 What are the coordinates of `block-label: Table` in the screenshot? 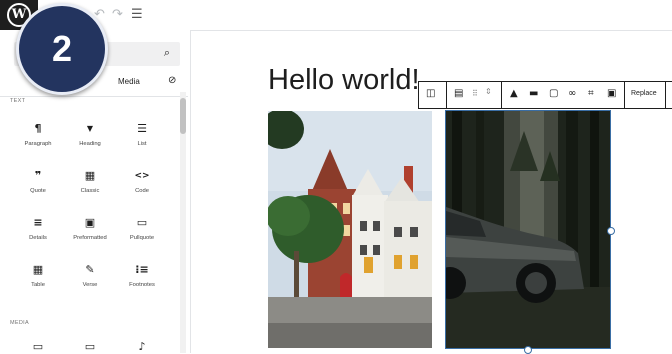 It's located at (38, 285).